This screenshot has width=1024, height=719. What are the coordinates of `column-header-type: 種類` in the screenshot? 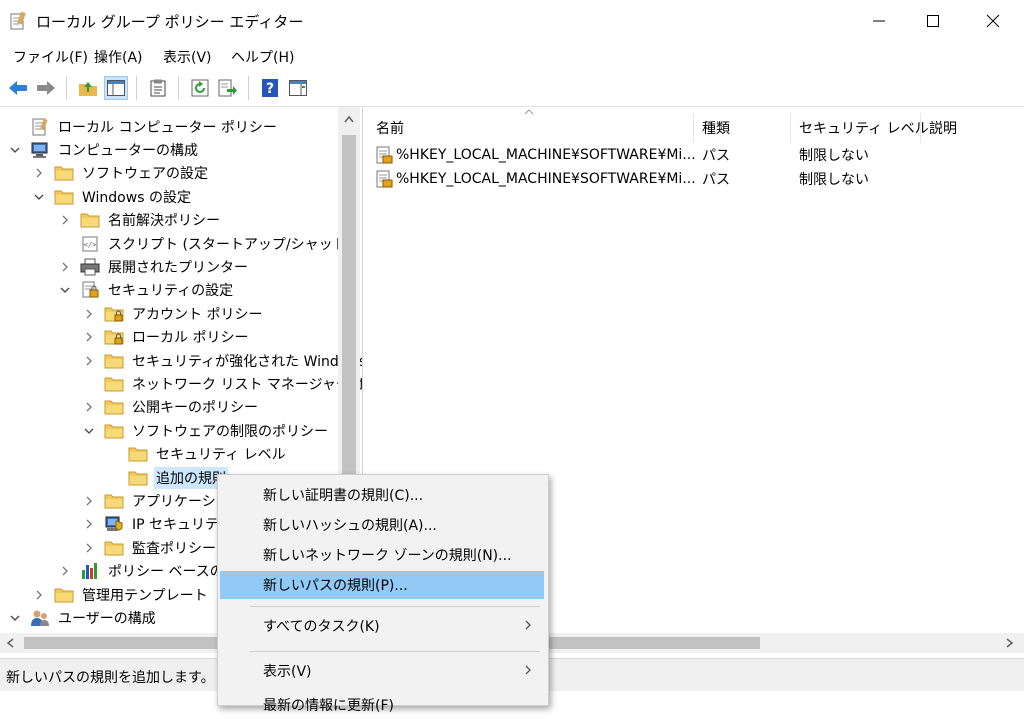 It's located at (716, 128).